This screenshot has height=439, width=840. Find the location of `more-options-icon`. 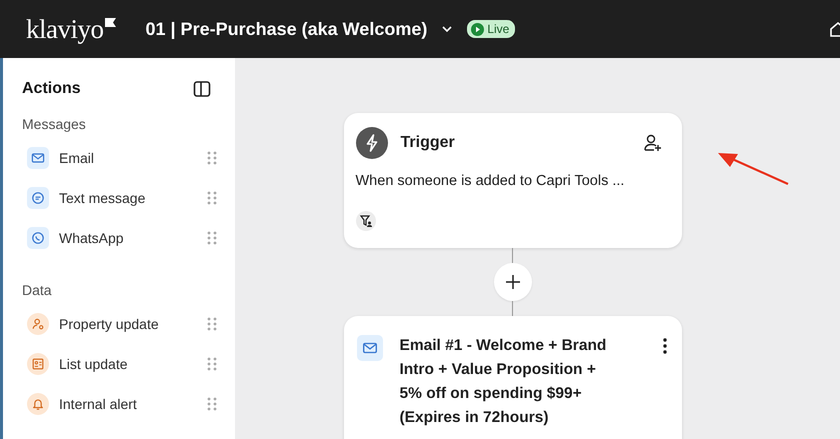

more-options-icon is located at coordinates (665, 346).